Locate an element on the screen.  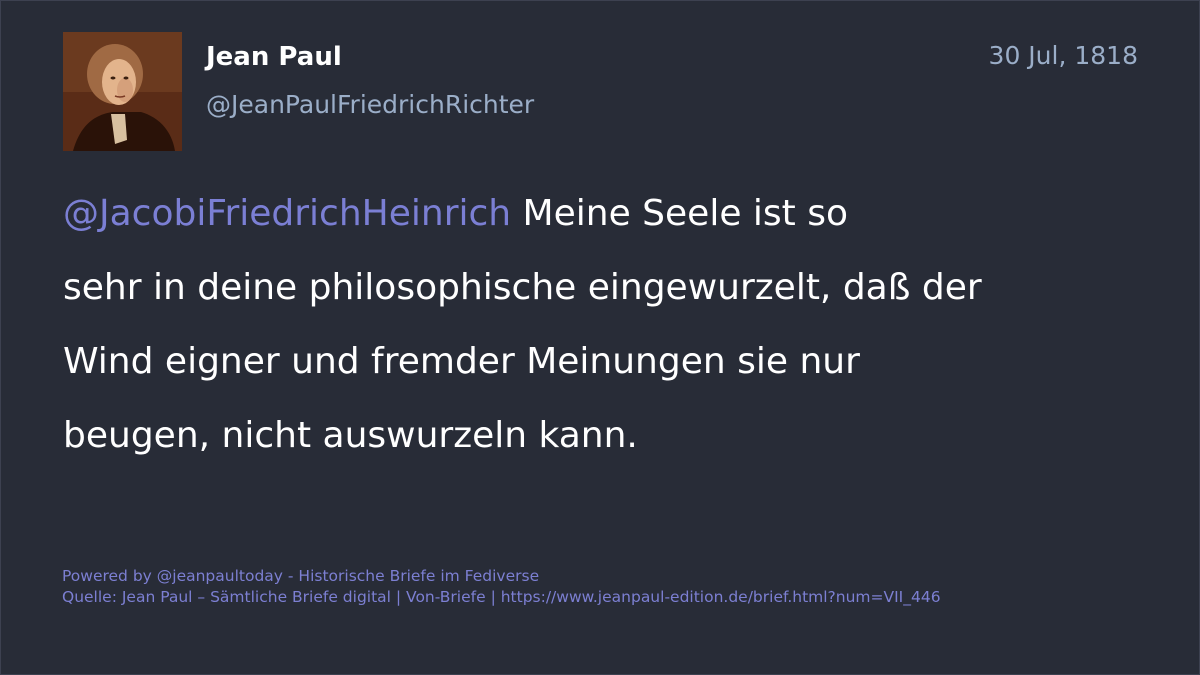
avatar is located at coordinates (122, 91).